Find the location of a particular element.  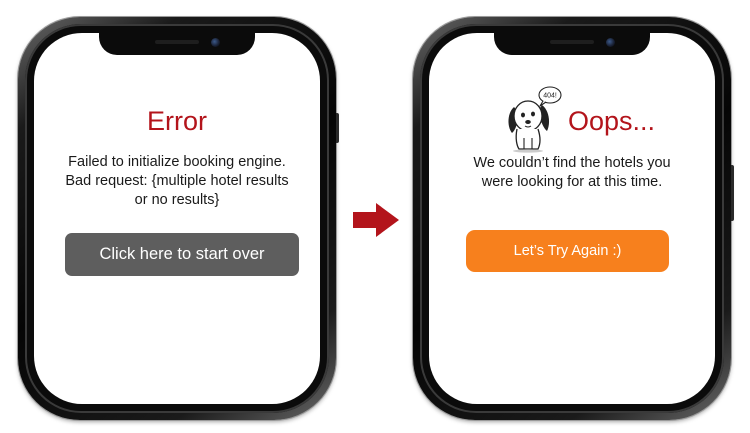

try-again-button: Let’s Try Again :) is located at coordinates (567, 251).